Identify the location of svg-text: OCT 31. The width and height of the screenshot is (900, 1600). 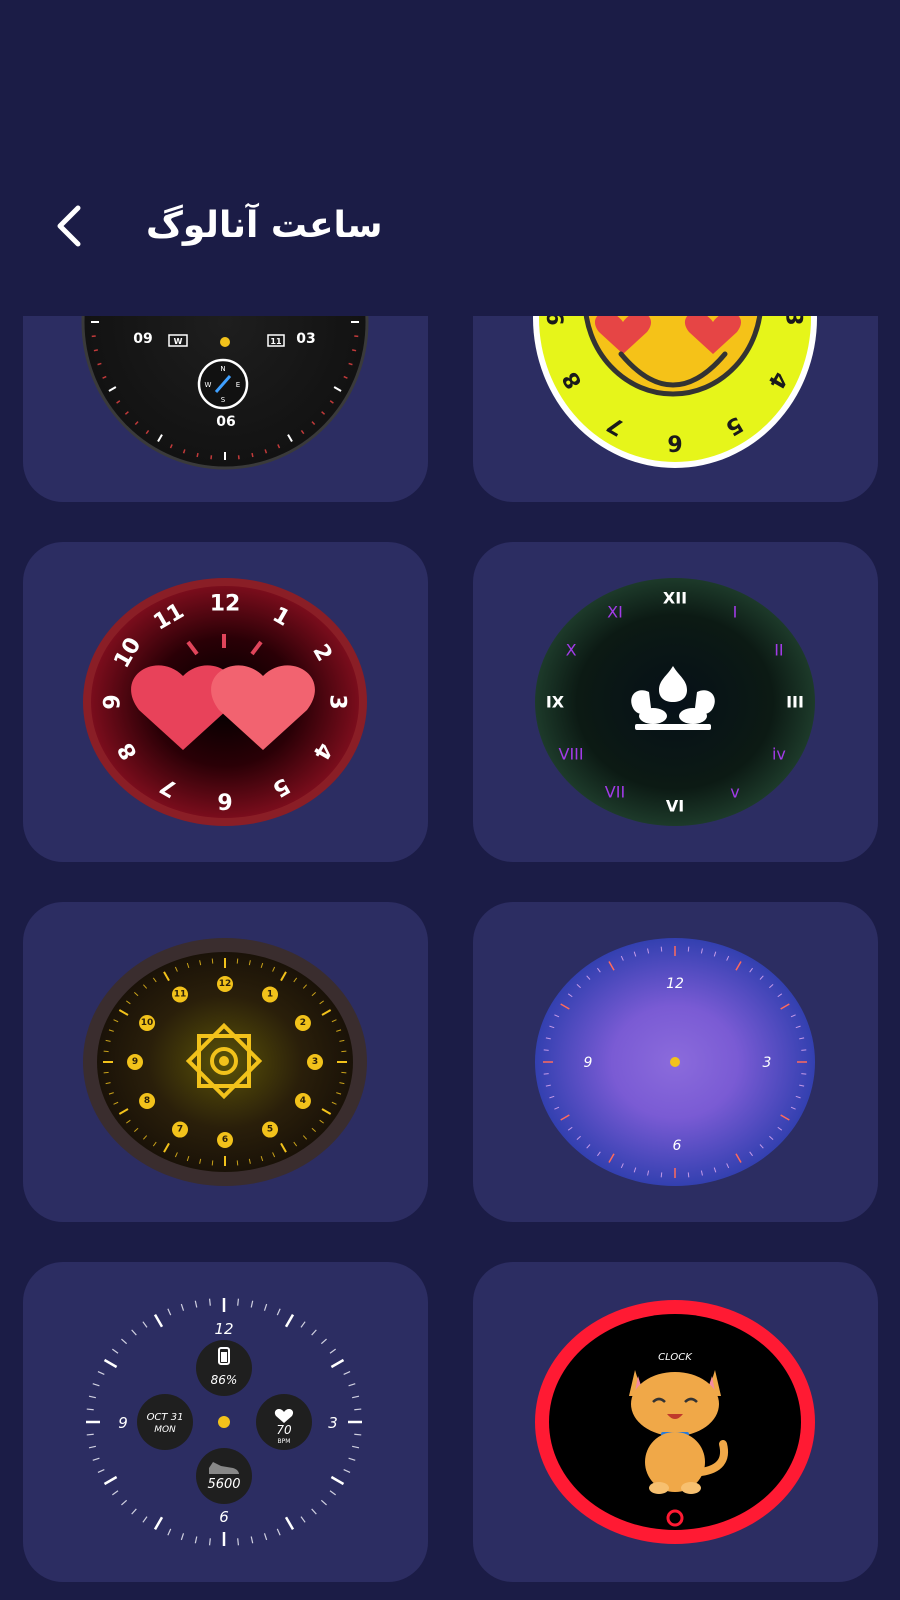
(165, 1417).